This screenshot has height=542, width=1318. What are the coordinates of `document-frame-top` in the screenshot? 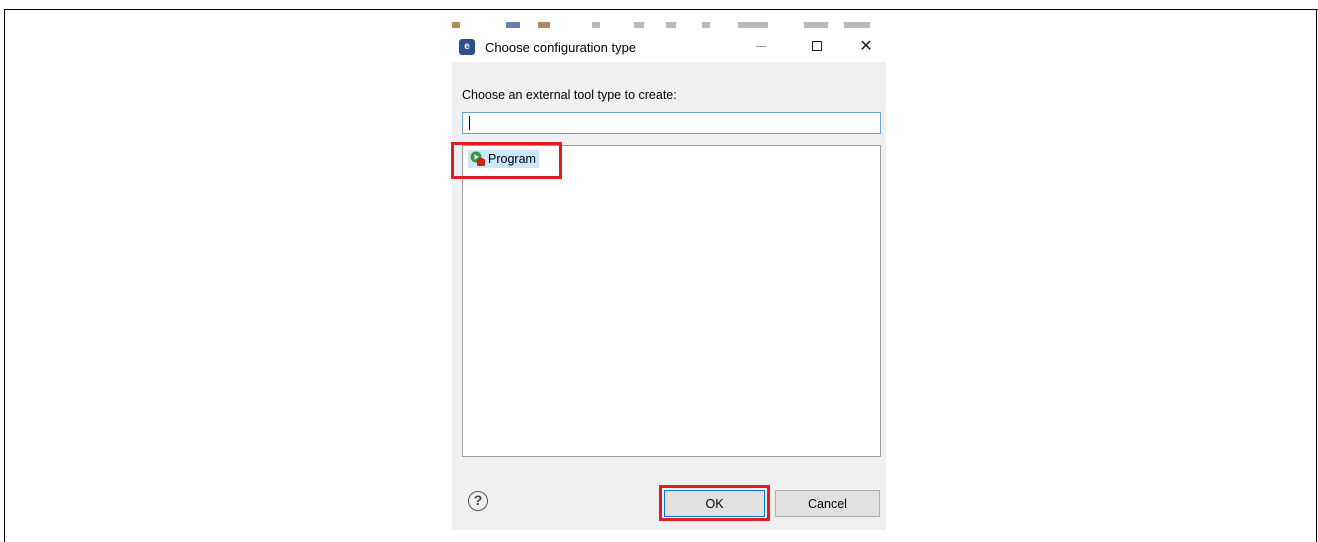 It's located at (661, 9).